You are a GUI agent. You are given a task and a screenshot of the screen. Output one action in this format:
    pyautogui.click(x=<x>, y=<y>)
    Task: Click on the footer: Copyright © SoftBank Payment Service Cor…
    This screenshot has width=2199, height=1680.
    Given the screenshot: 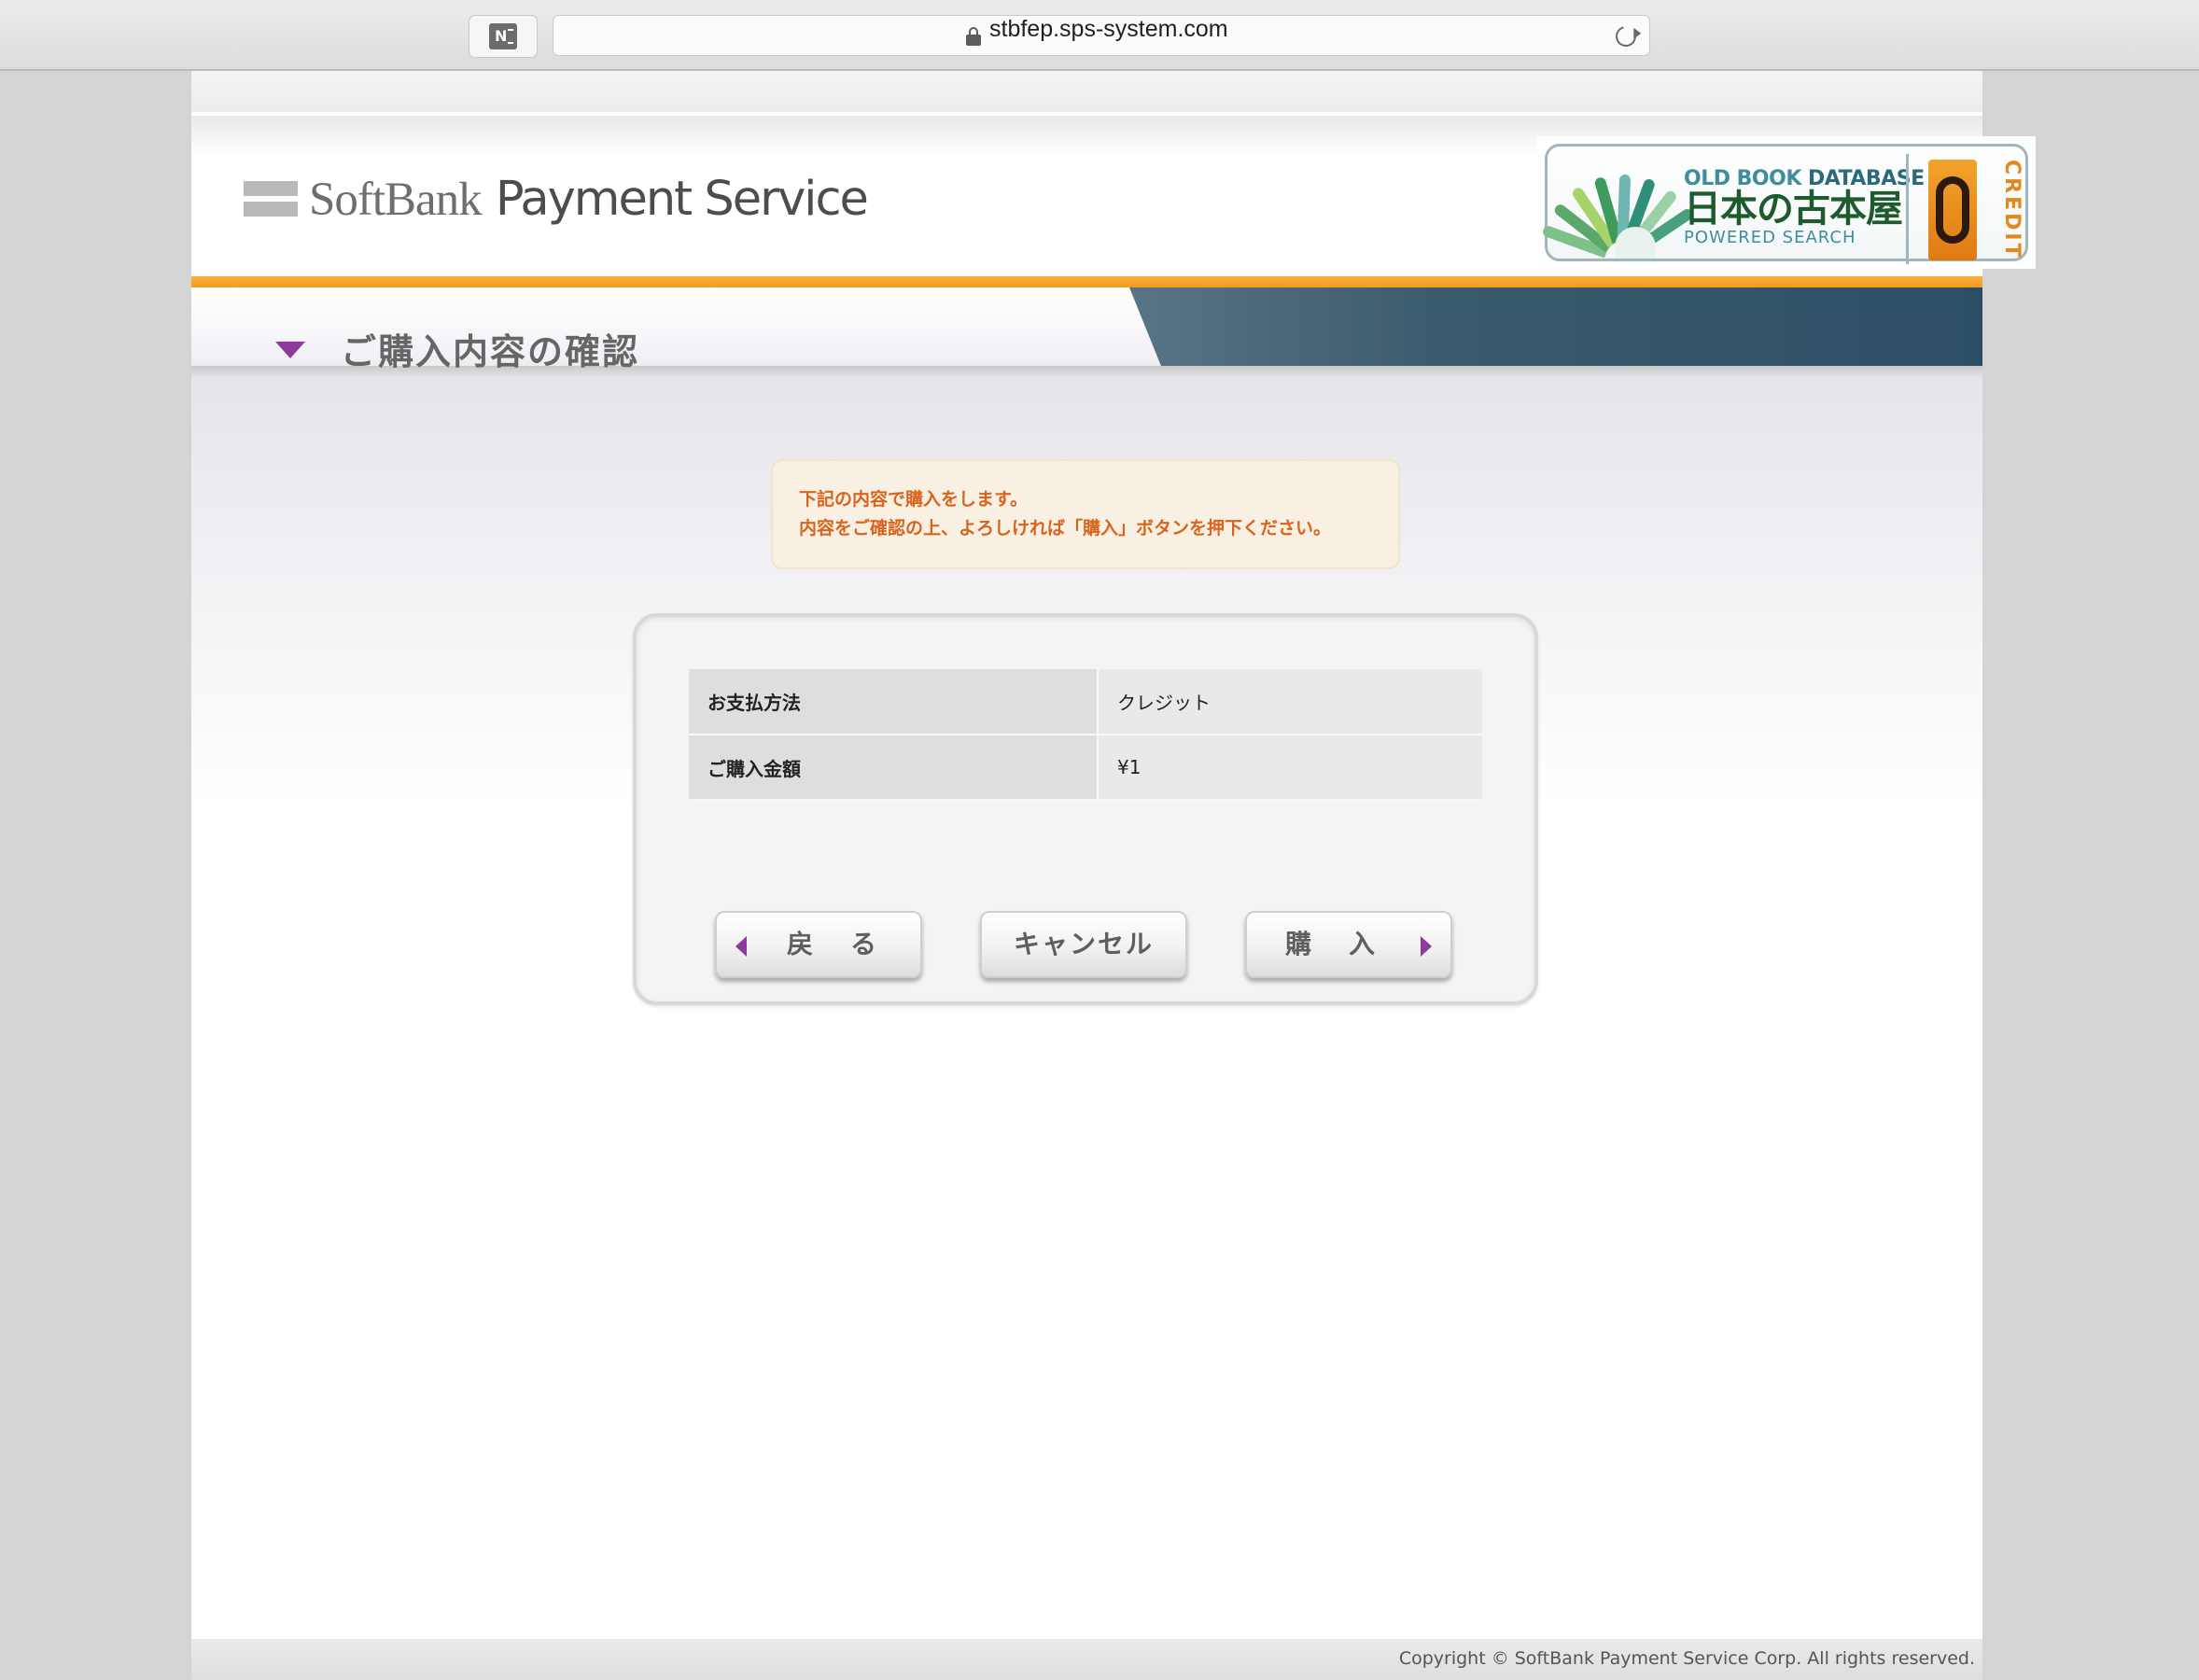 What is the action you would take?
    pyautogui.click(x=1086, y=1659)
    